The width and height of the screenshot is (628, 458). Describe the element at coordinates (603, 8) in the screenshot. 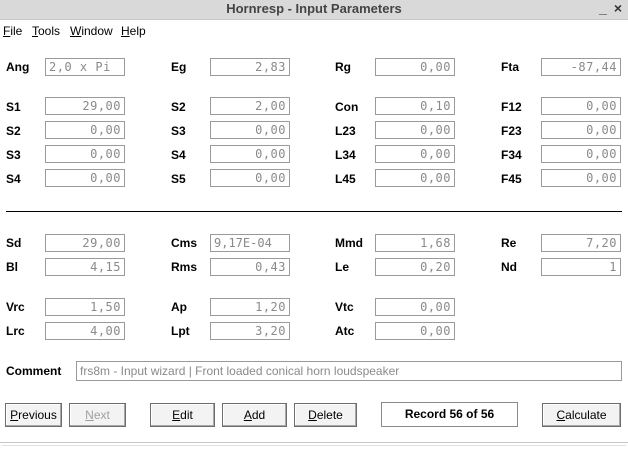

I see `minimize-icon: _` at that location.